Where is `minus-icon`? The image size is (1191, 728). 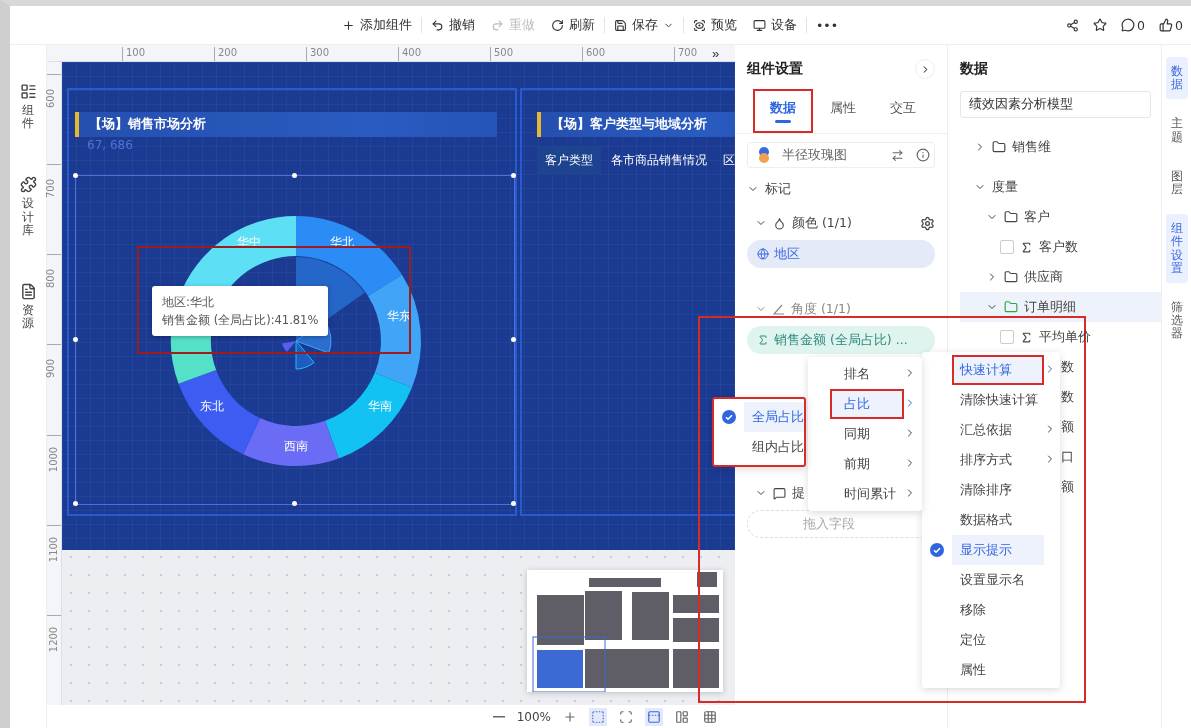
minus-icon is located at coordinates (498, 716).